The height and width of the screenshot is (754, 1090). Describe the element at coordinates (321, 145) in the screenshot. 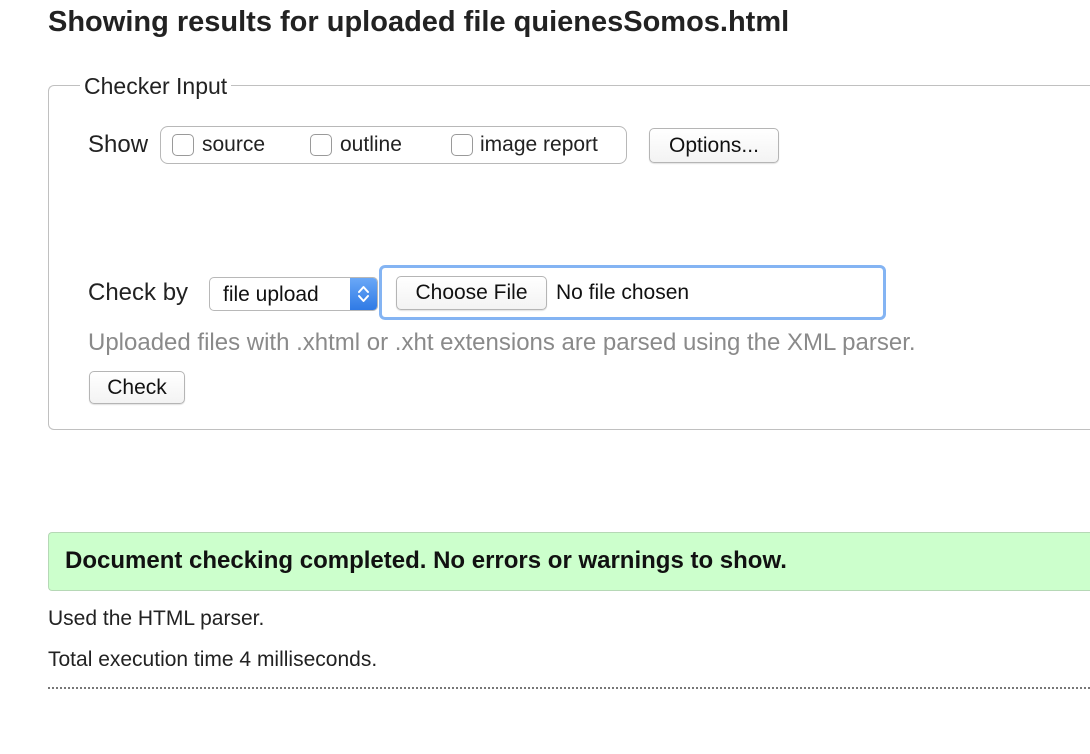

I see `outline-checkbox` at that location.